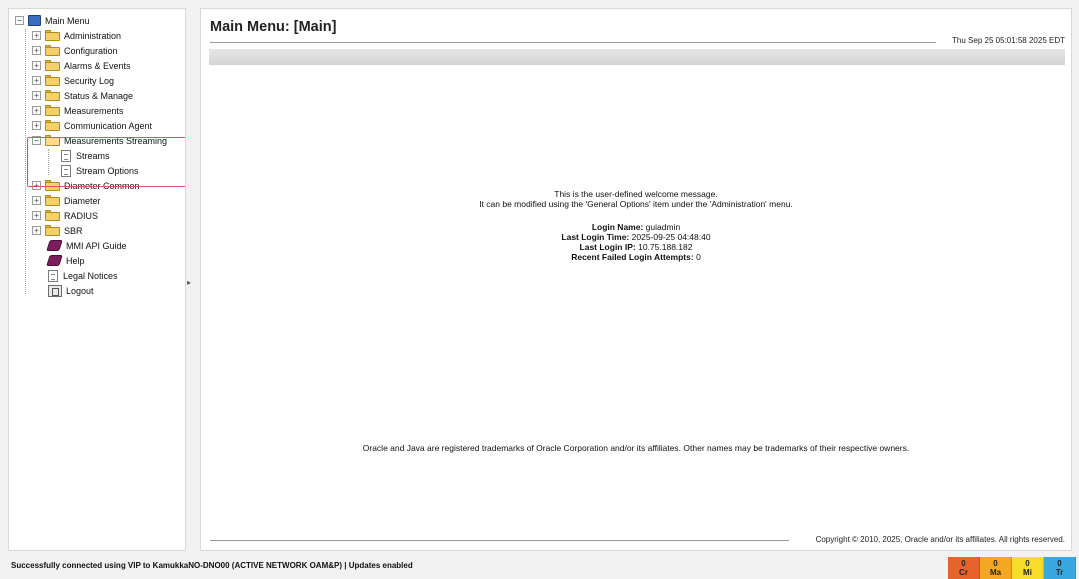 The image size is (1079, 579). I want to click on tree-item-diameter: + Diameter, so click(66, 200).